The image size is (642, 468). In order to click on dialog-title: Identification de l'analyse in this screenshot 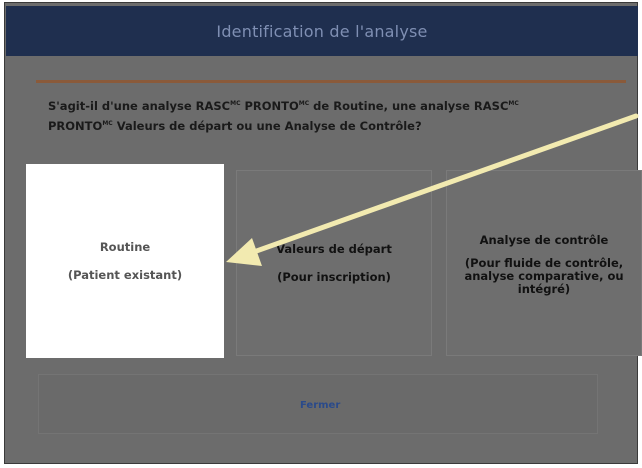, I will do `click(322, 31)`.